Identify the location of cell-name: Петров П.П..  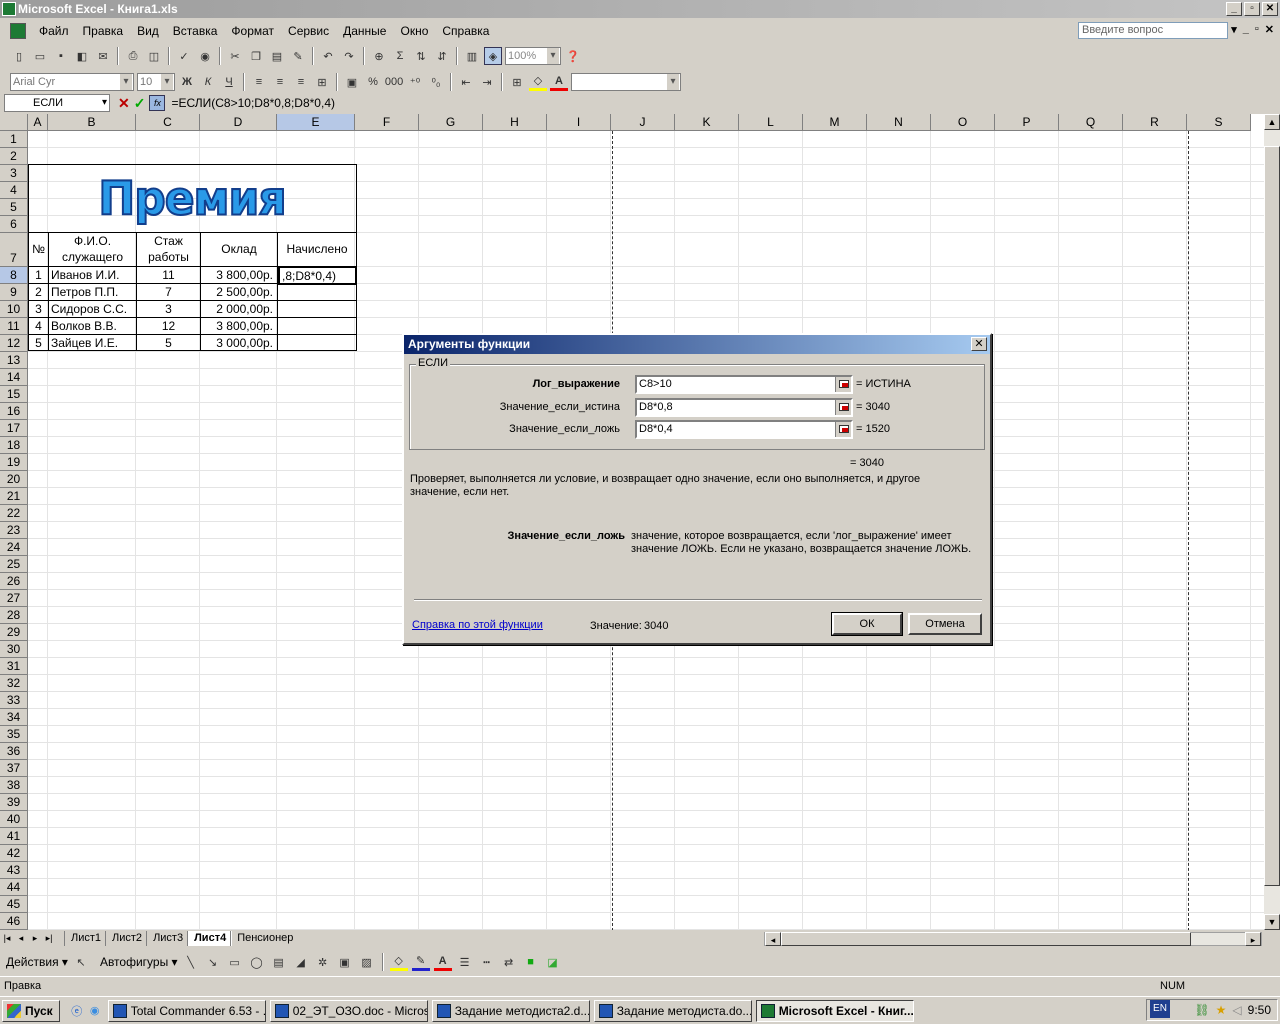
(93, 292).